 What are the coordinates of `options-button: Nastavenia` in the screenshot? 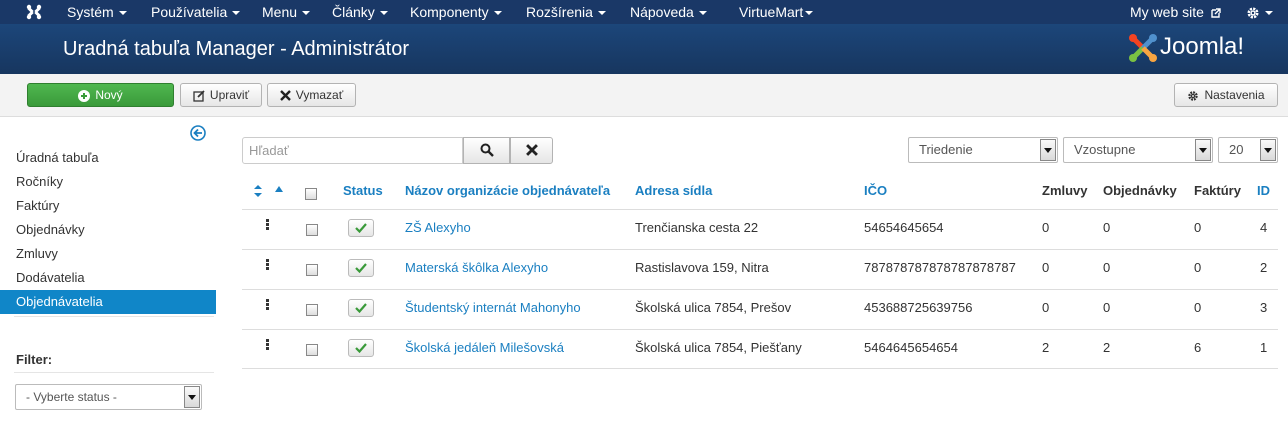 It's located at (1226, 95).